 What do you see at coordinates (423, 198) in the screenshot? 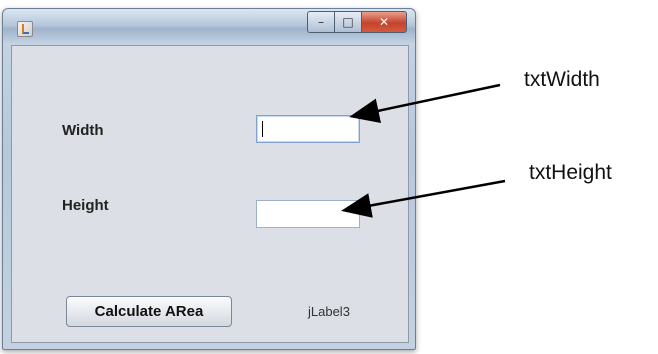
I see `height-arrow` at bounding box center [423, 198].